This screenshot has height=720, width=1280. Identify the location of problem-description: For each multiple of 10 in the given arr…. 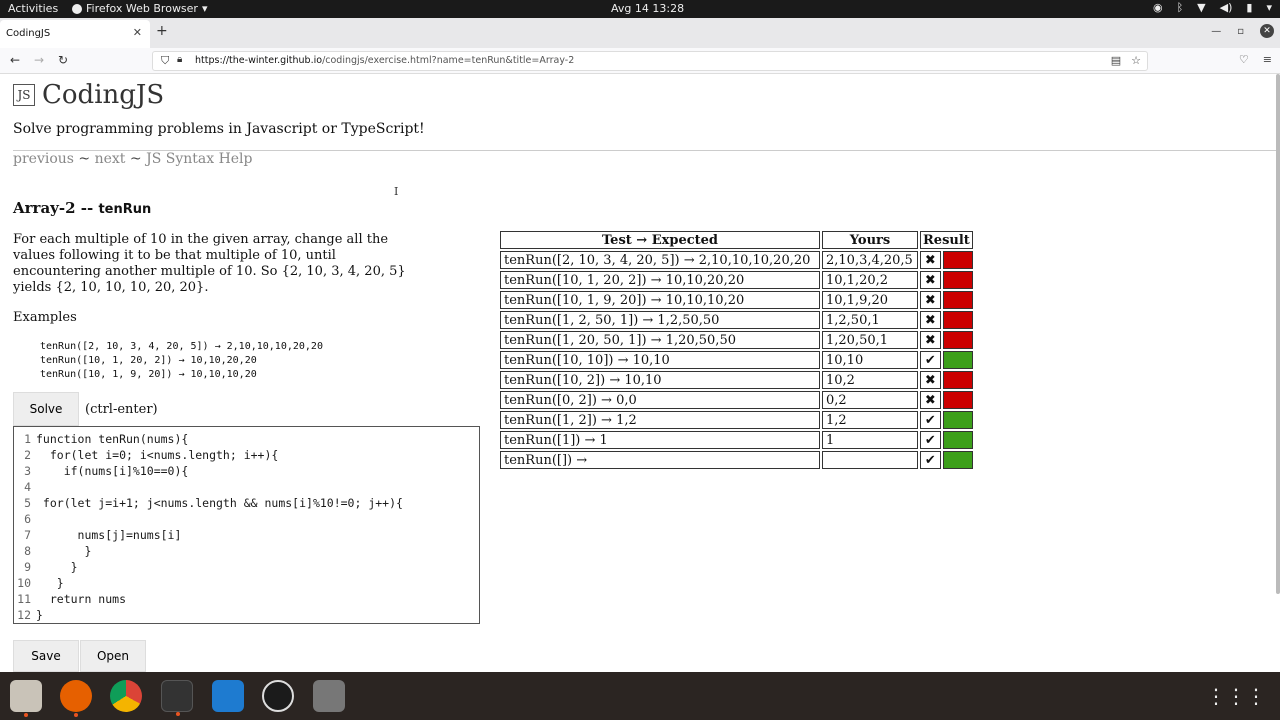
(209, 263).